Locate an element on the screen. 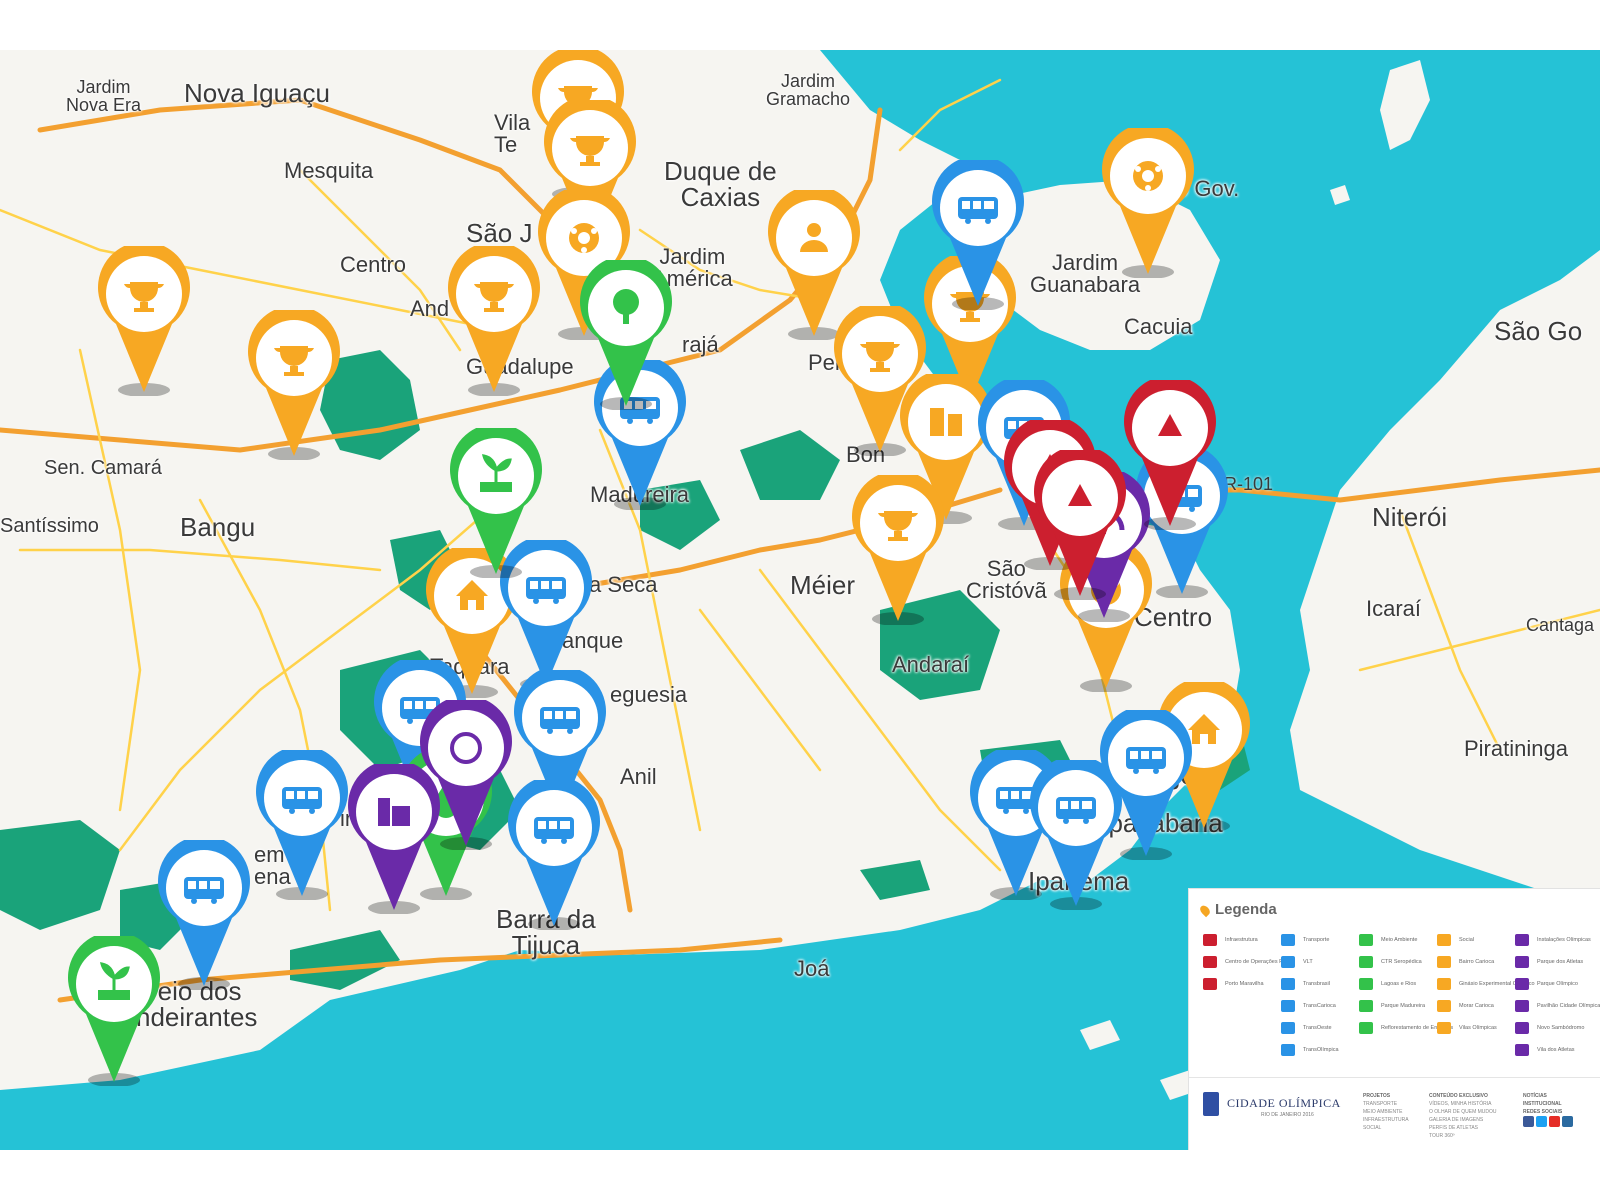 The image size is (1600, 1200). footer-link: INFRAESTRUTURA is located at coordinates (1386, 1120).